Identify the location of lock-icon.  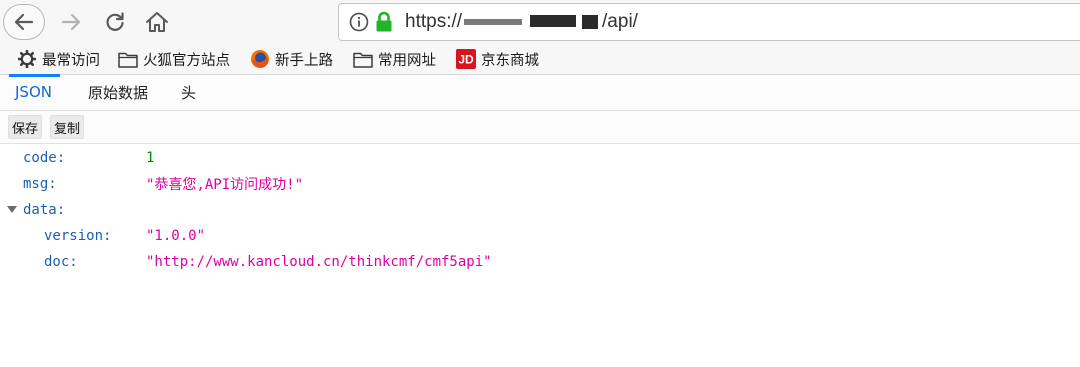
(384, 22).